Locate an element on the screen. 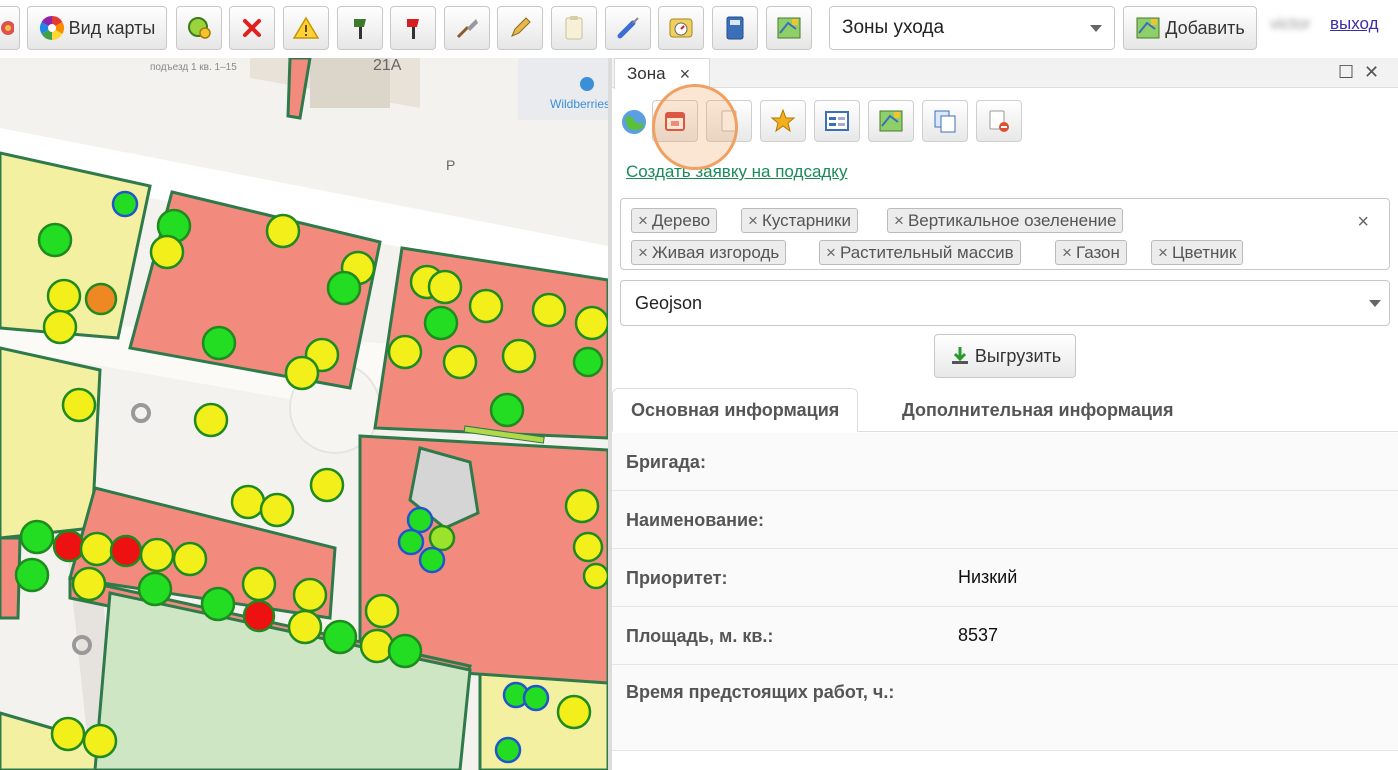 Image resolution: width=1398 pixels, height=770 pixels. warning-button is located at coordinates (306, 28).